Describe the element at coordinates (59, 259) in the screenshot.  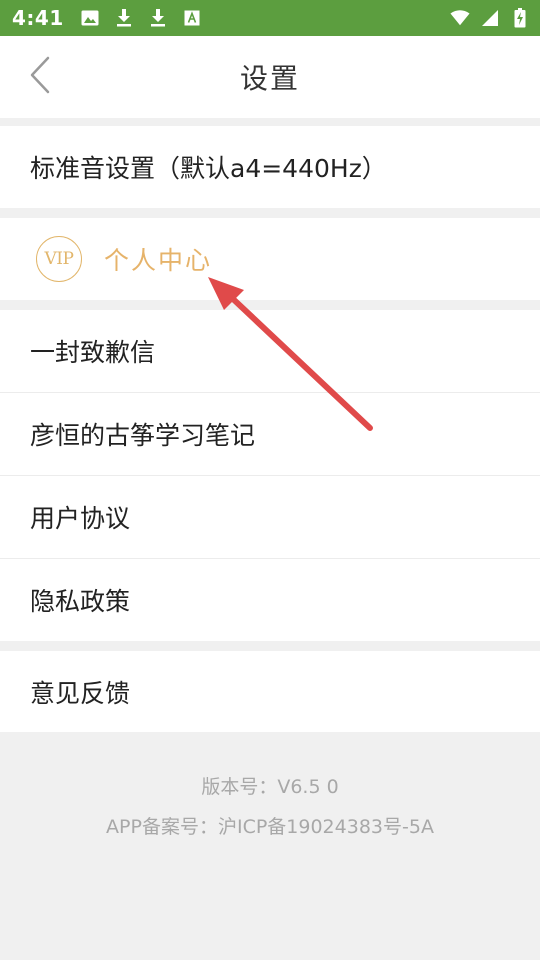
I see `vip-badge-icon: VIP` at that location.